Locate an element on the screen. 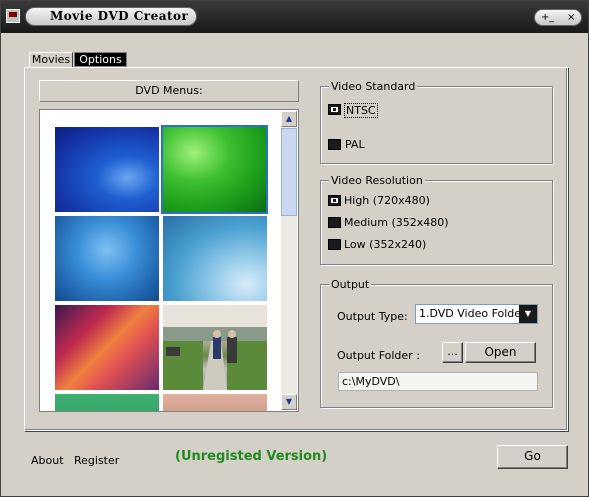  dvd-menus-header: DVD Menus: is located at coordinates (169, 91).